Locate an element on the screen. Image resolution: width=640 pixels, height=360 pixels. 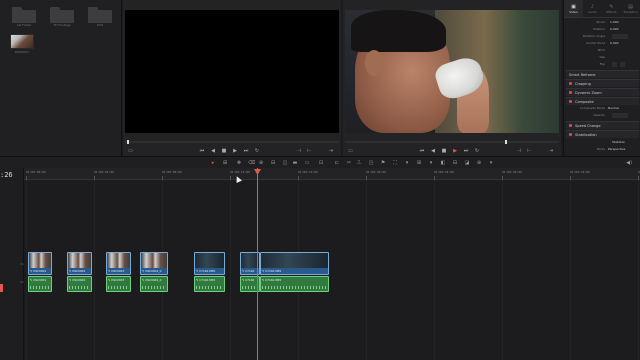
position-value: 0.000 is located at coordinates (614, 29).